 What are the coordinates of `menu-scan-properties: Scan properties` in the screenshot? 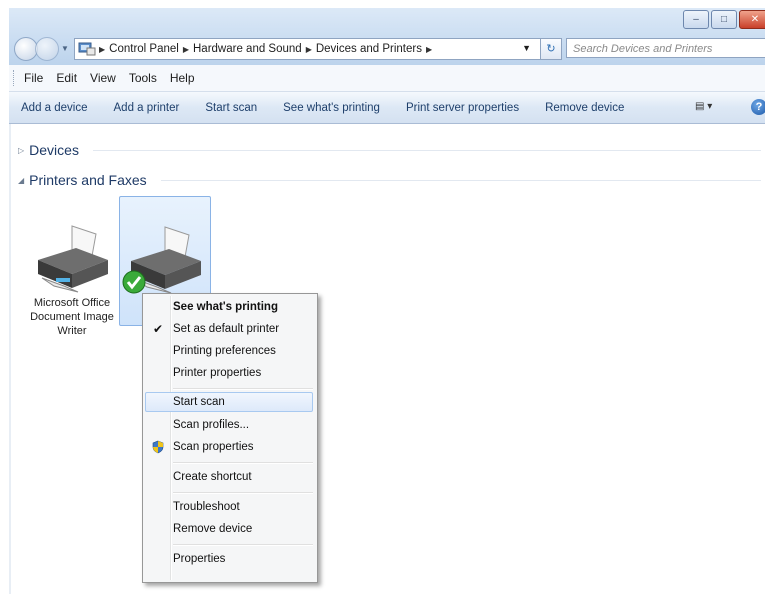 It's located at (229, 447).